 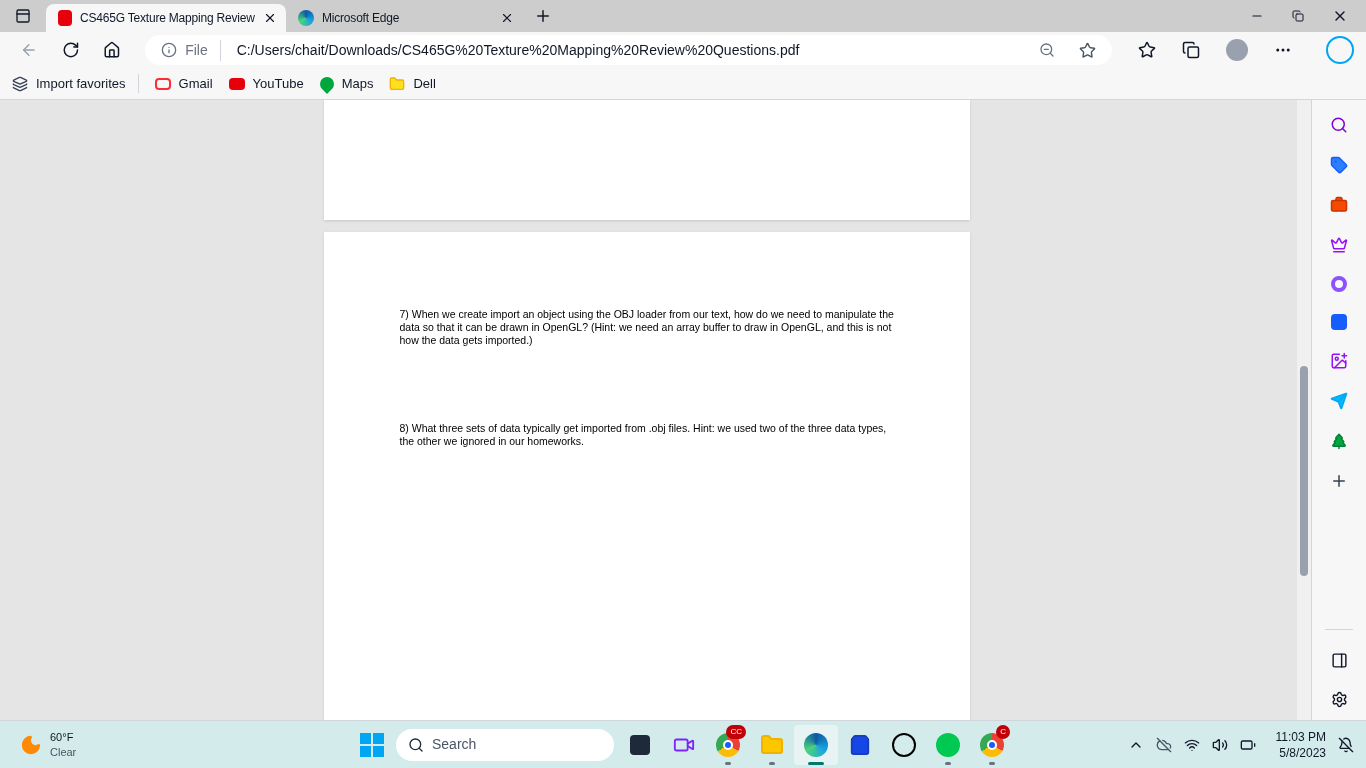 I want to click on url-text: C:/Users/chait/Downloads/CS465G%20Texture%20Mapping%20Review%20Questions.pdf, so click(x=518, y=50).